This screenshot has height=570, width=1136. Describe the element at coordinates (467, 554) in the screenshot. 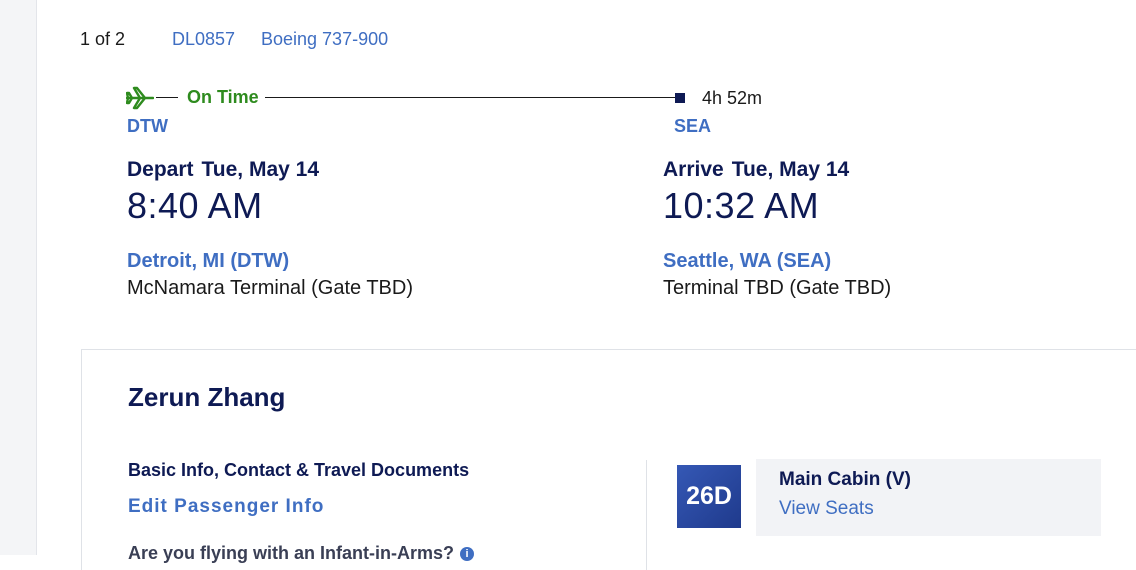

I see `info-circle-icon: i` at that location.